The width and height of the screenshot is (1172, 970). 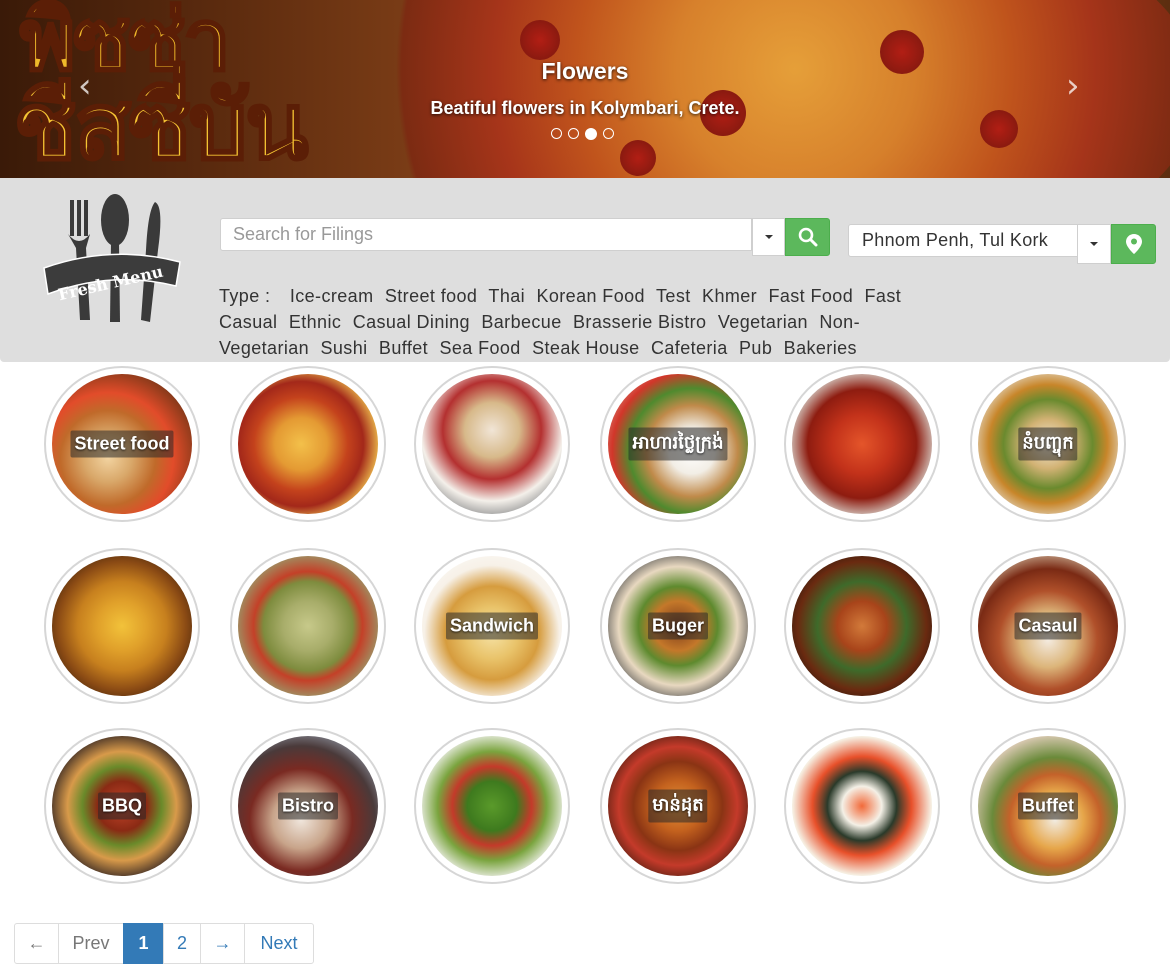 I want to click on search-input, so click(x=486, y=234).